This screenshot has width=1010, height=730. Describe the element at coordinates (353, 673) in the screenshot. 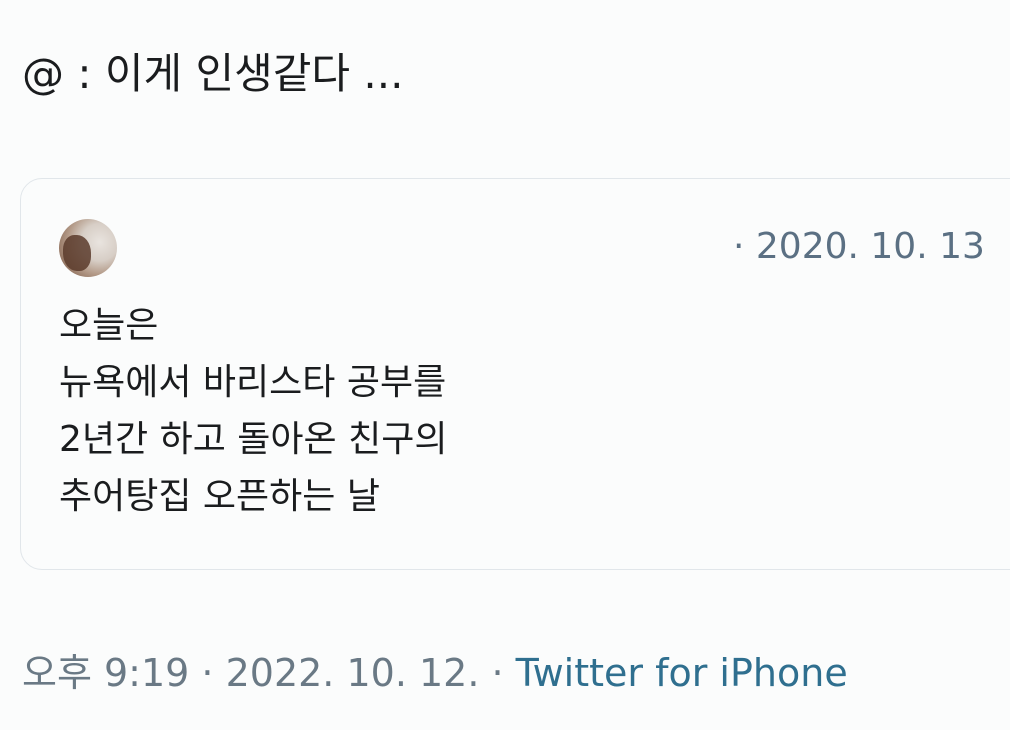

I see `tweet-date: 2022. 10. 12.` at that location.